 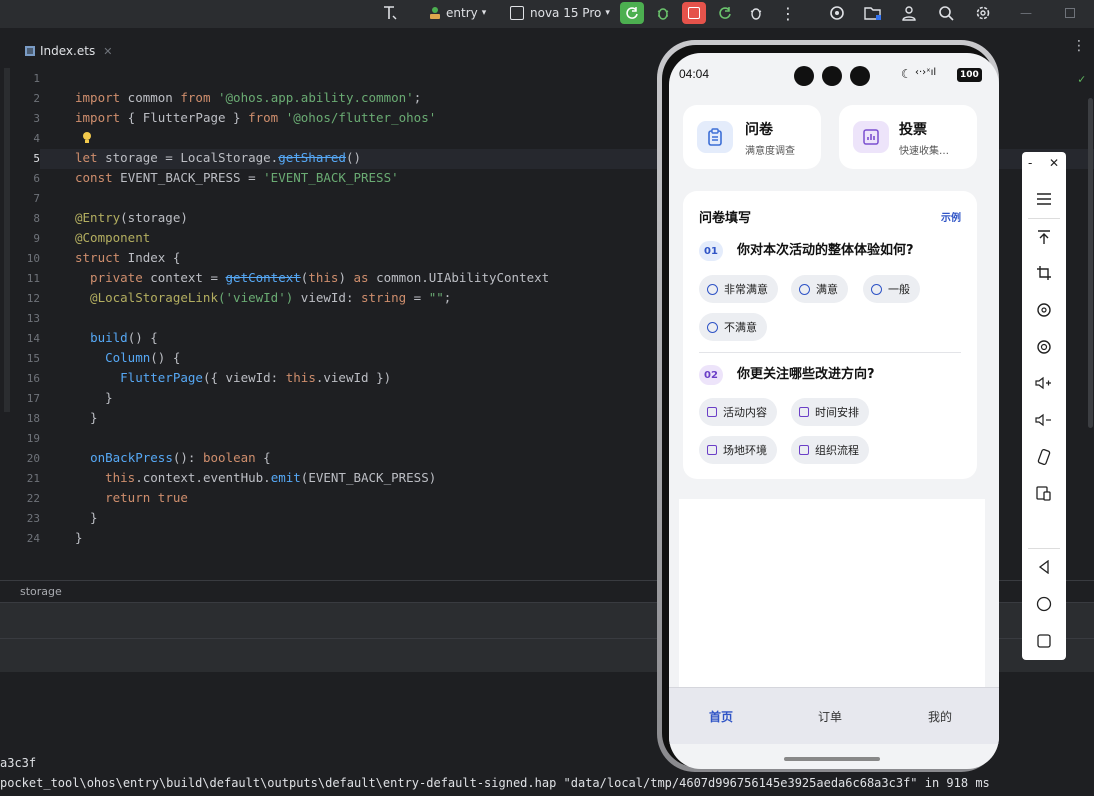 What do you see at coordinates (663, 13) in the screenshot?
I see `debug-icon` at bounding box center [663, 13].